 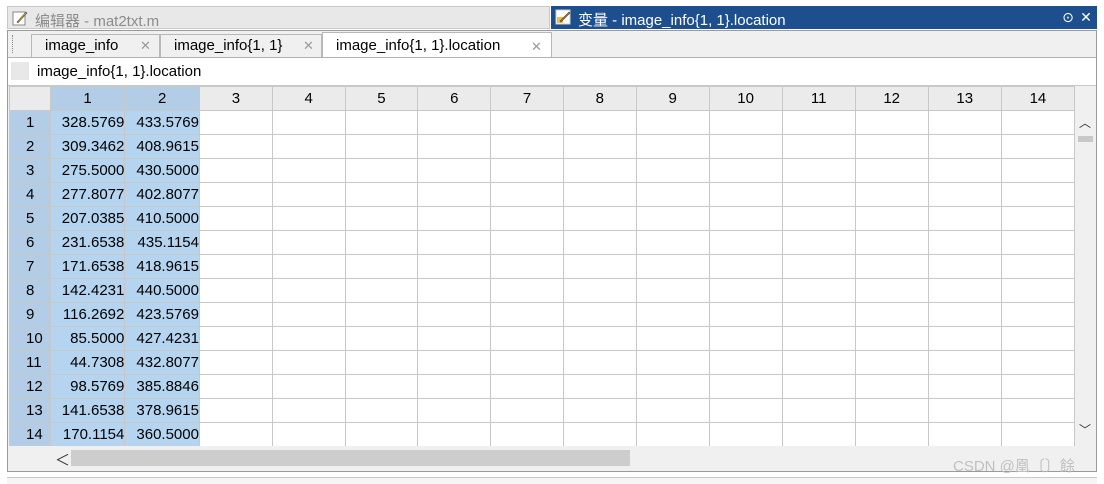 I want to click on table-cell: 427.4231, so click(x=162, y=338).